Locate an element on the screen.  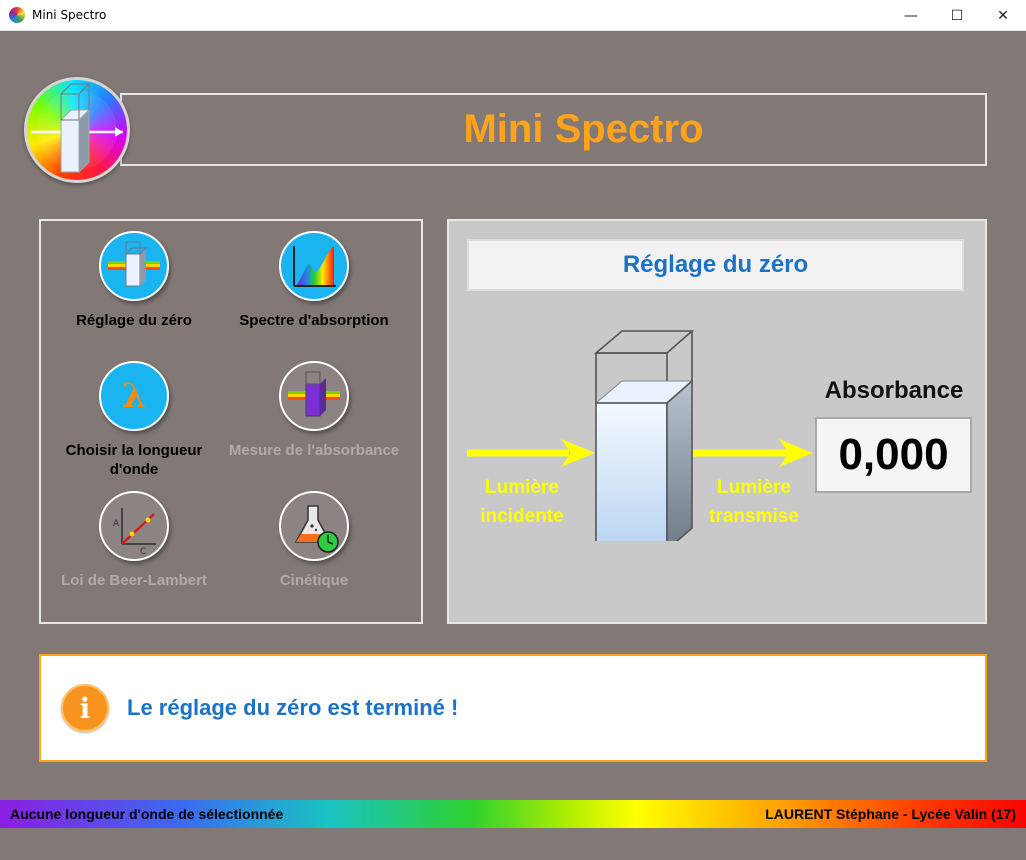
maximize-button: ☐ is located at coordinates (957, 15).